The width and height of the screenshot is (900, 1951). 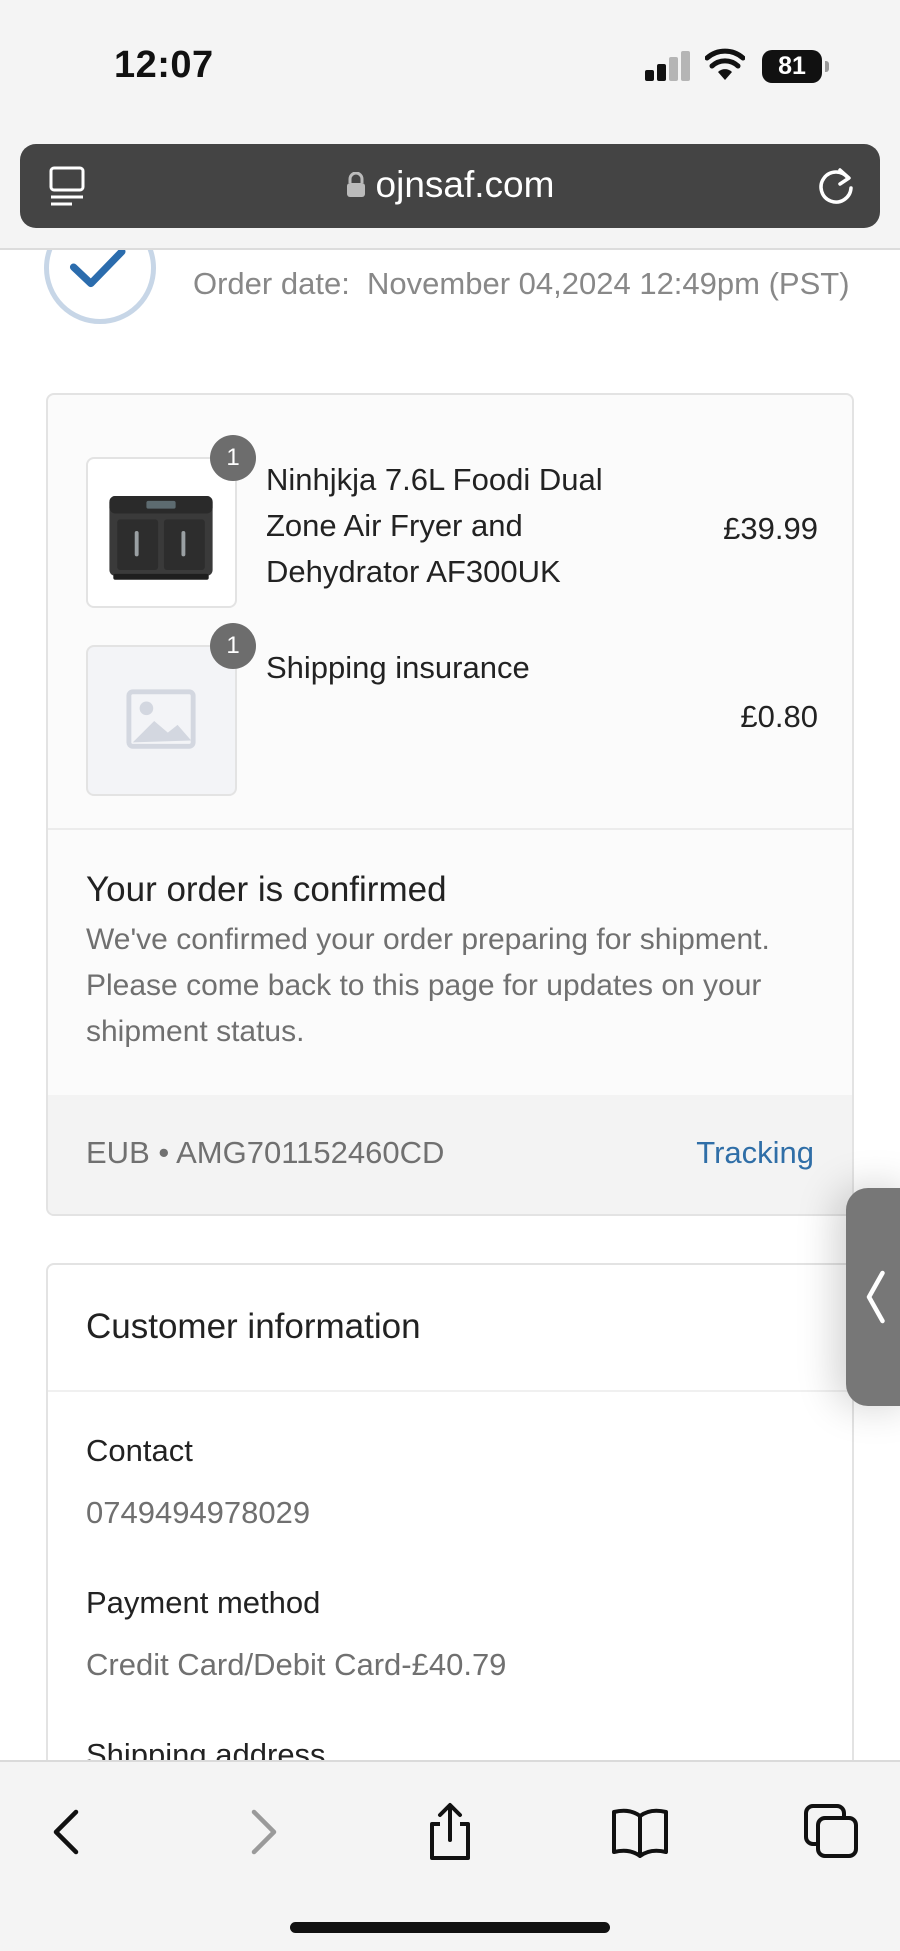 What do you see at coordinates (100, 287) in the screenshot?
I see `order-confirmed-check-icon` at bounding box center [100, 287].